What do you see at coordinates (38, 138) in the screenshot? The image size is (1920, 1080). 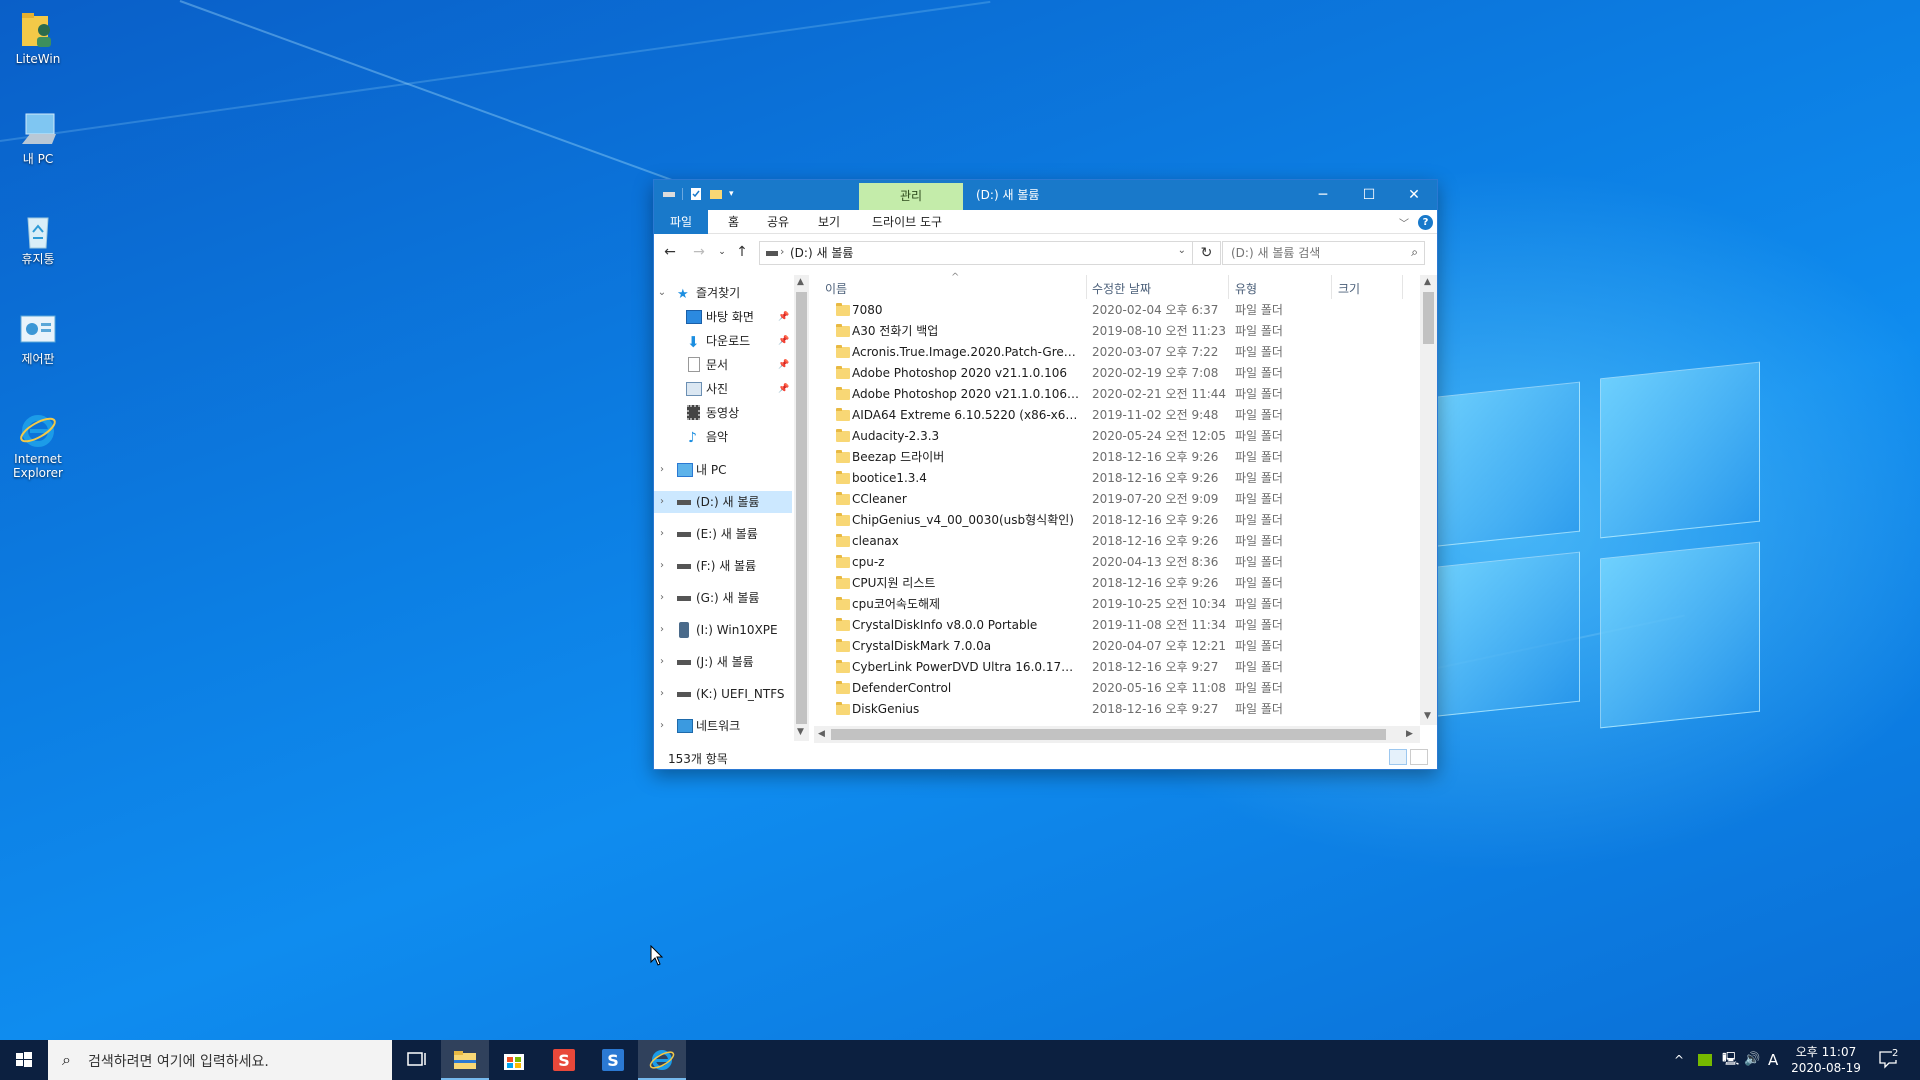 I see `desktop-icon-my-pc: 내 PC` at bounding box center [38, 138].